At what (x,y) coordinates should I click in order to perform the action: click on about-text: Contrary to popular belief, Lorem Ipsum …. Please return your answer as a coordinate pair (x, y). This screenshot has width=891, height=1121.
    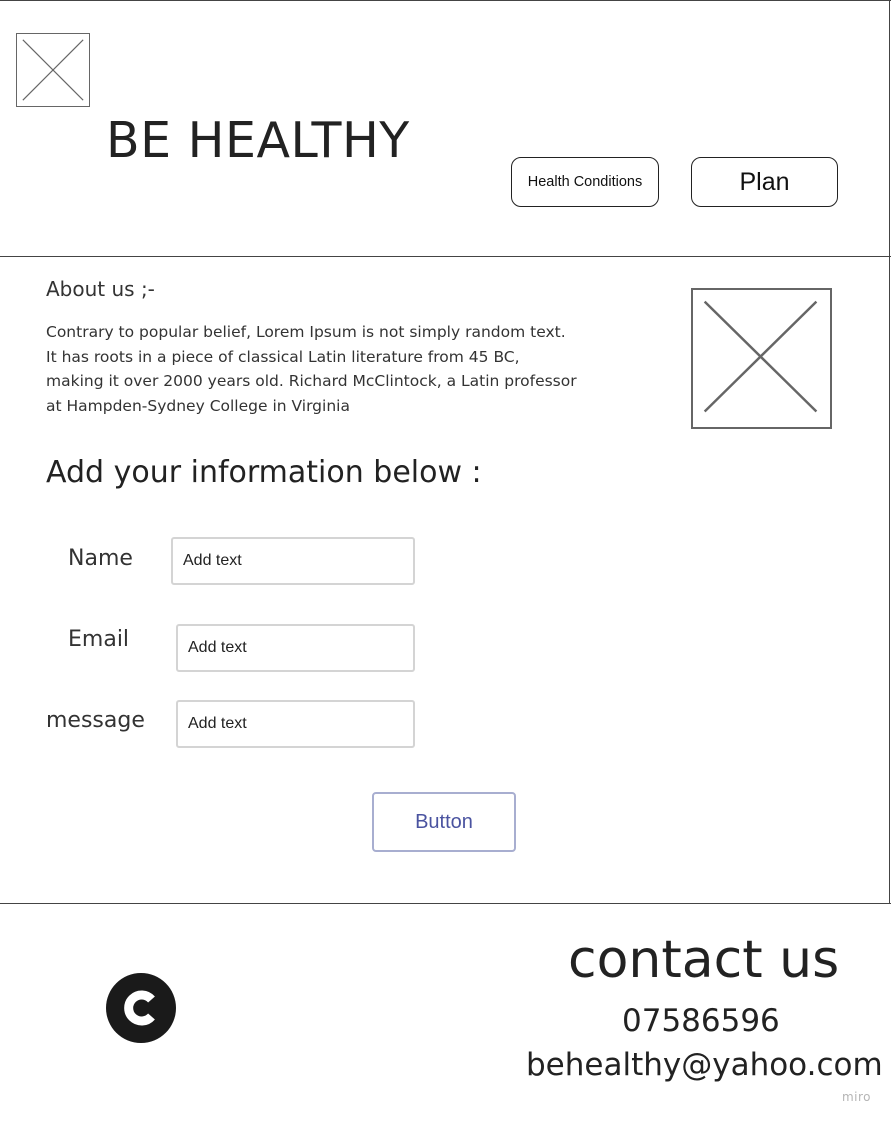
    Looking at the image, I should click on (326, 369).